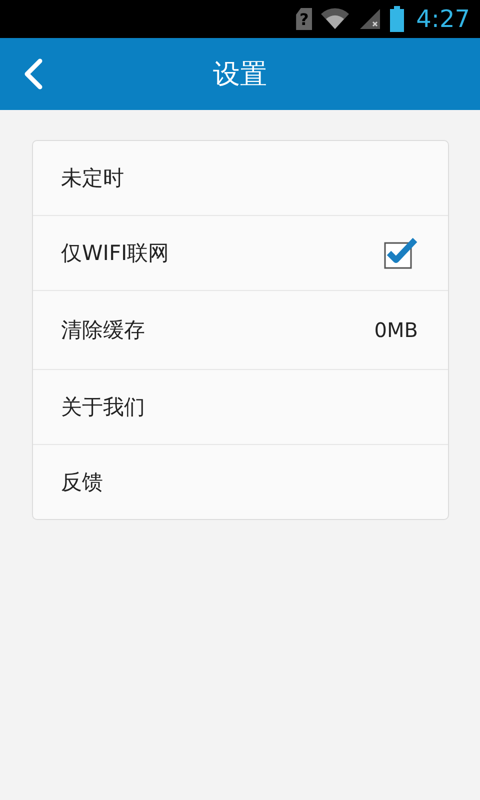 The height and width of the screenshot is (800, 480). Describe the element at coordinates (370, 19) in the screenshot. I see `cell-signal-icon` at that location.